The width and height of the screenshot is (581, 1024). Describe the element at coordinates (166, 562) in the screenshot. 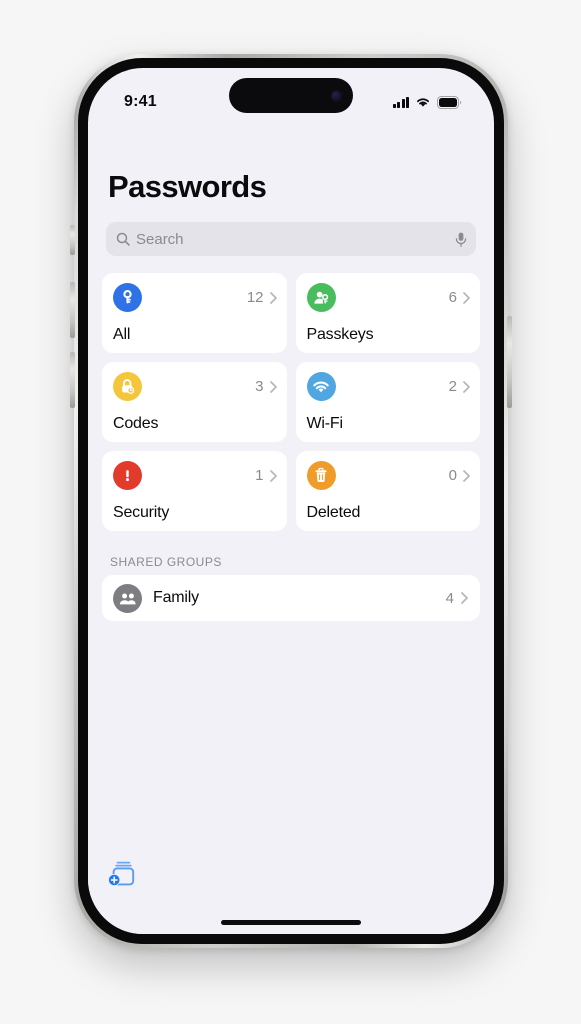

I see `shared-groups-header: SHARED GROUPS` at that location.